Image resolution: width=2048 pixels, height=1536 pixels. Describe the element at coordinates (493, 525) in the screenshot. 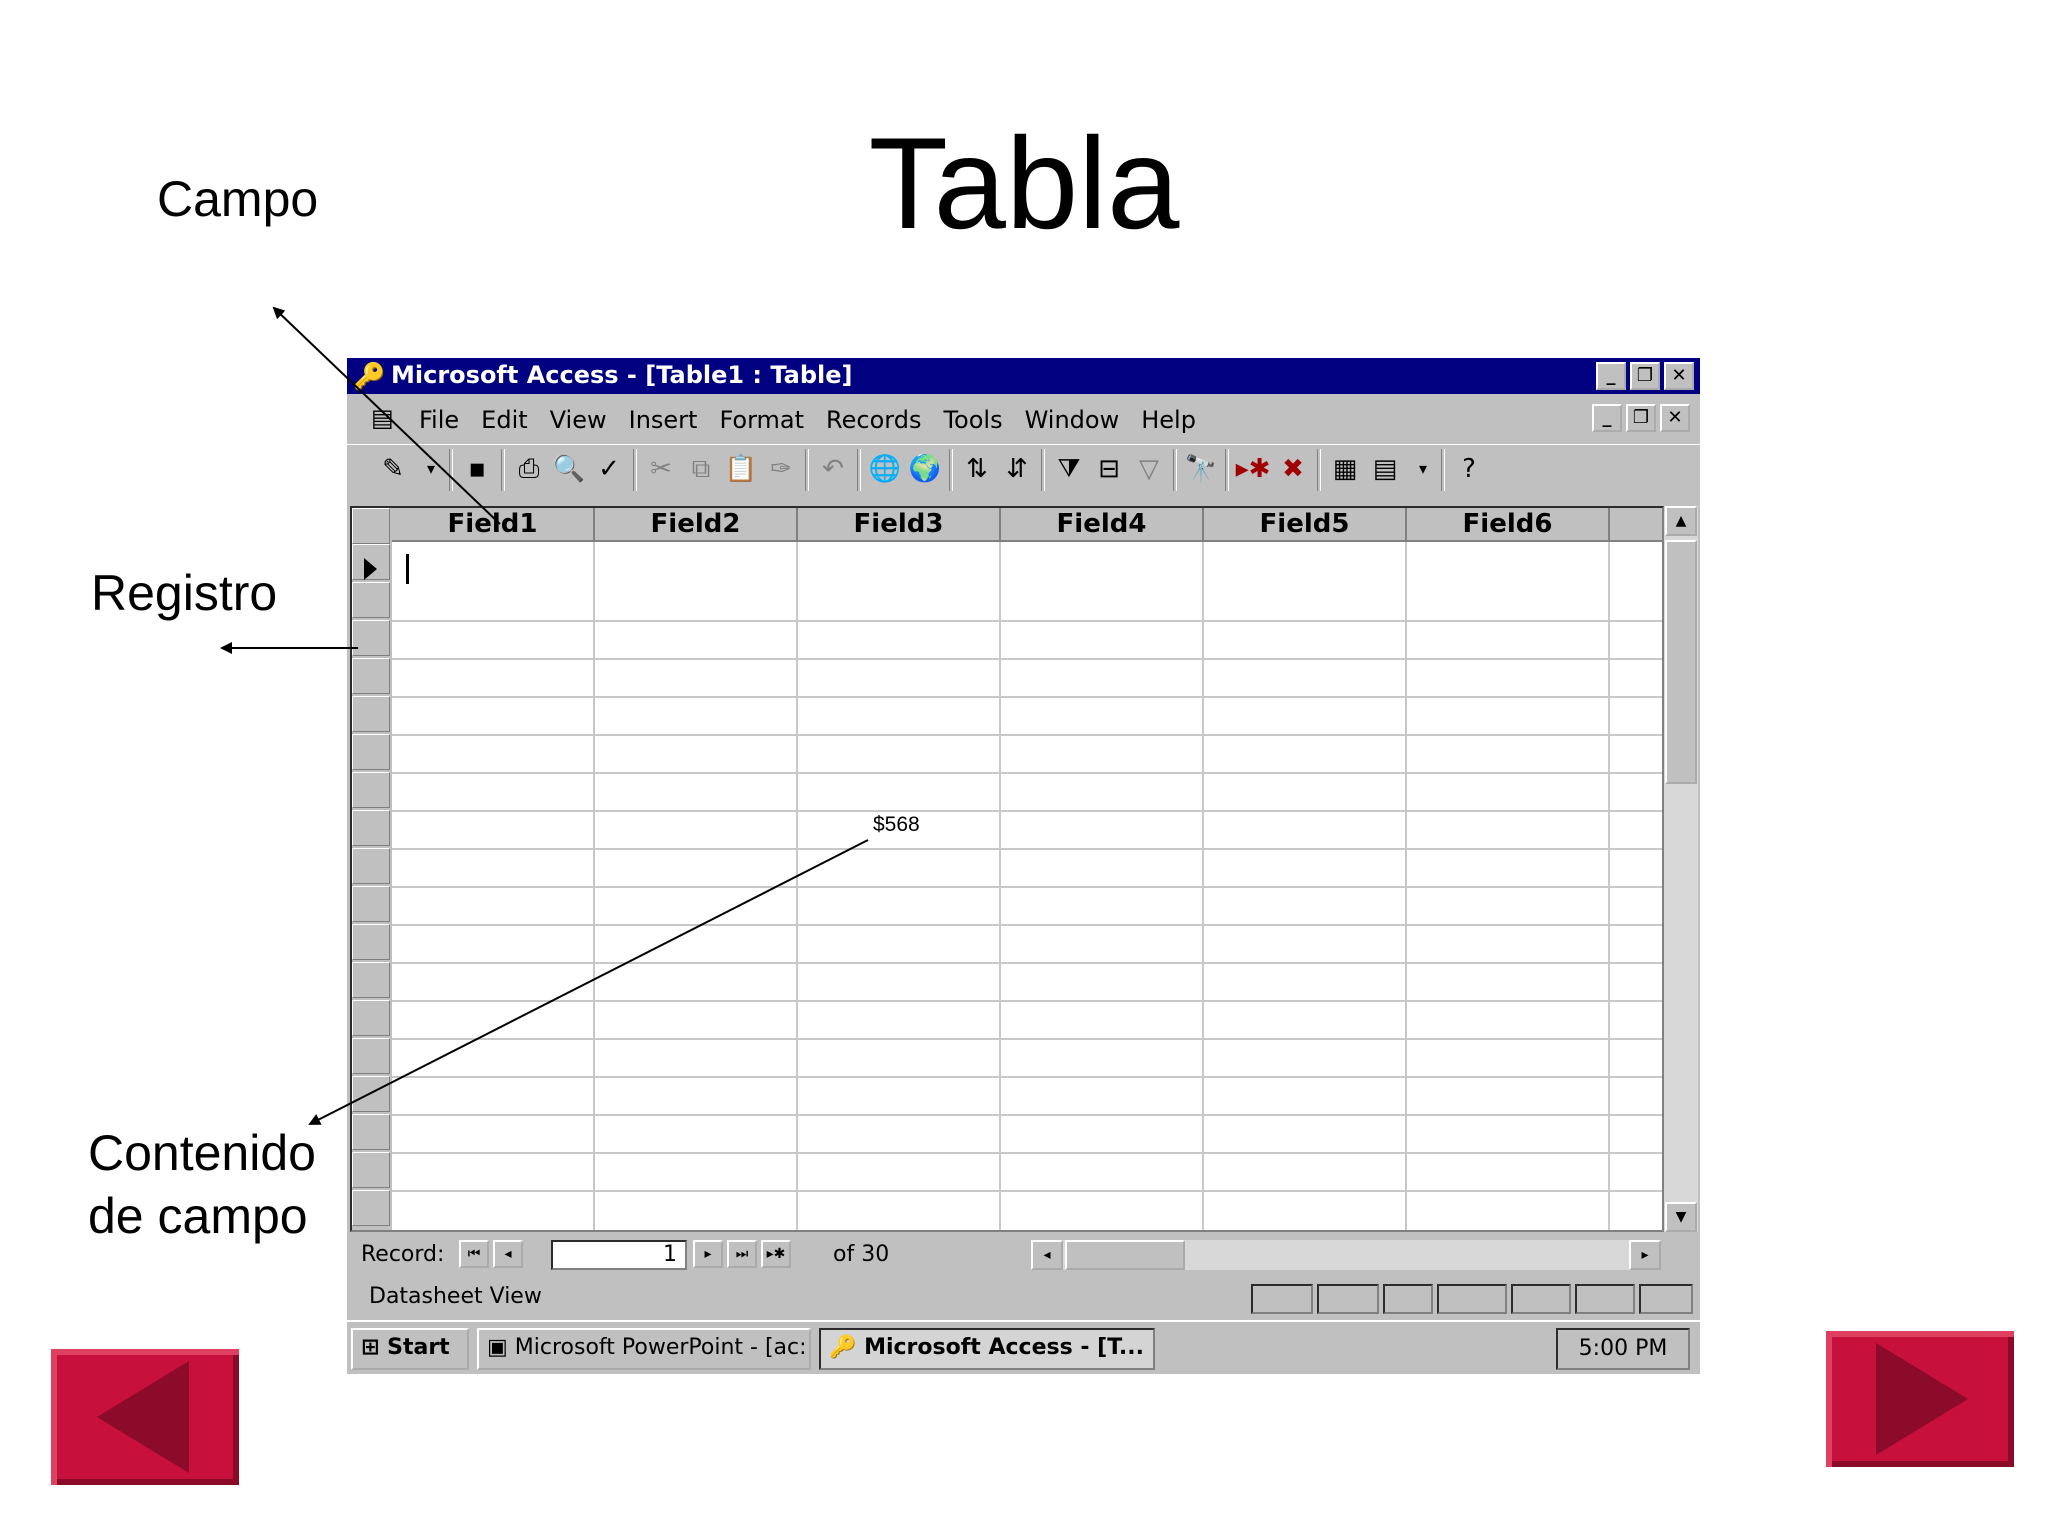

I see `column-header-field1: Field1` at that location.